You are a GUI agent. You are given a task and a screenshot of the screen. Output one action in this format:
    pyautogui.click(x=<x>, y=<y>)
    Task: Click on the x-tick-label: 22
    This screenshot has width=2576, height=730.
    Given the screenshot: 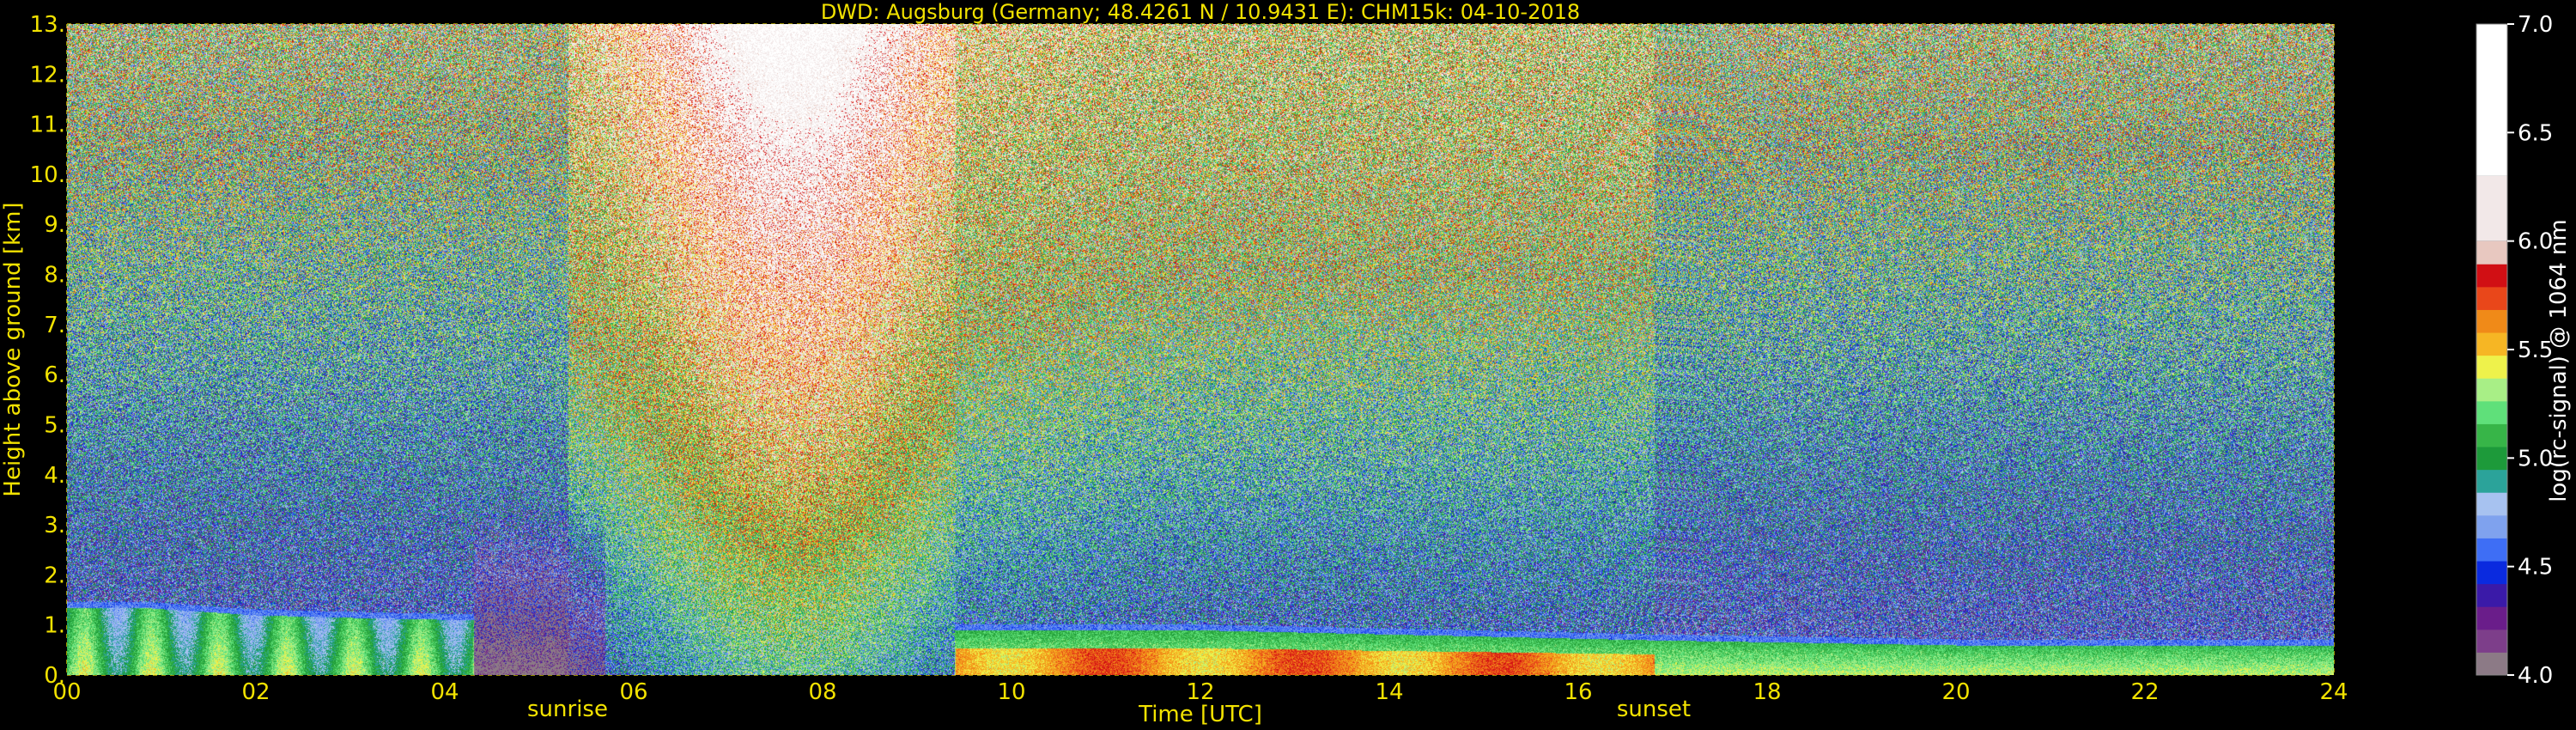 What is the action you would take?
    pyautogui.click(x=2144, y=692)
    